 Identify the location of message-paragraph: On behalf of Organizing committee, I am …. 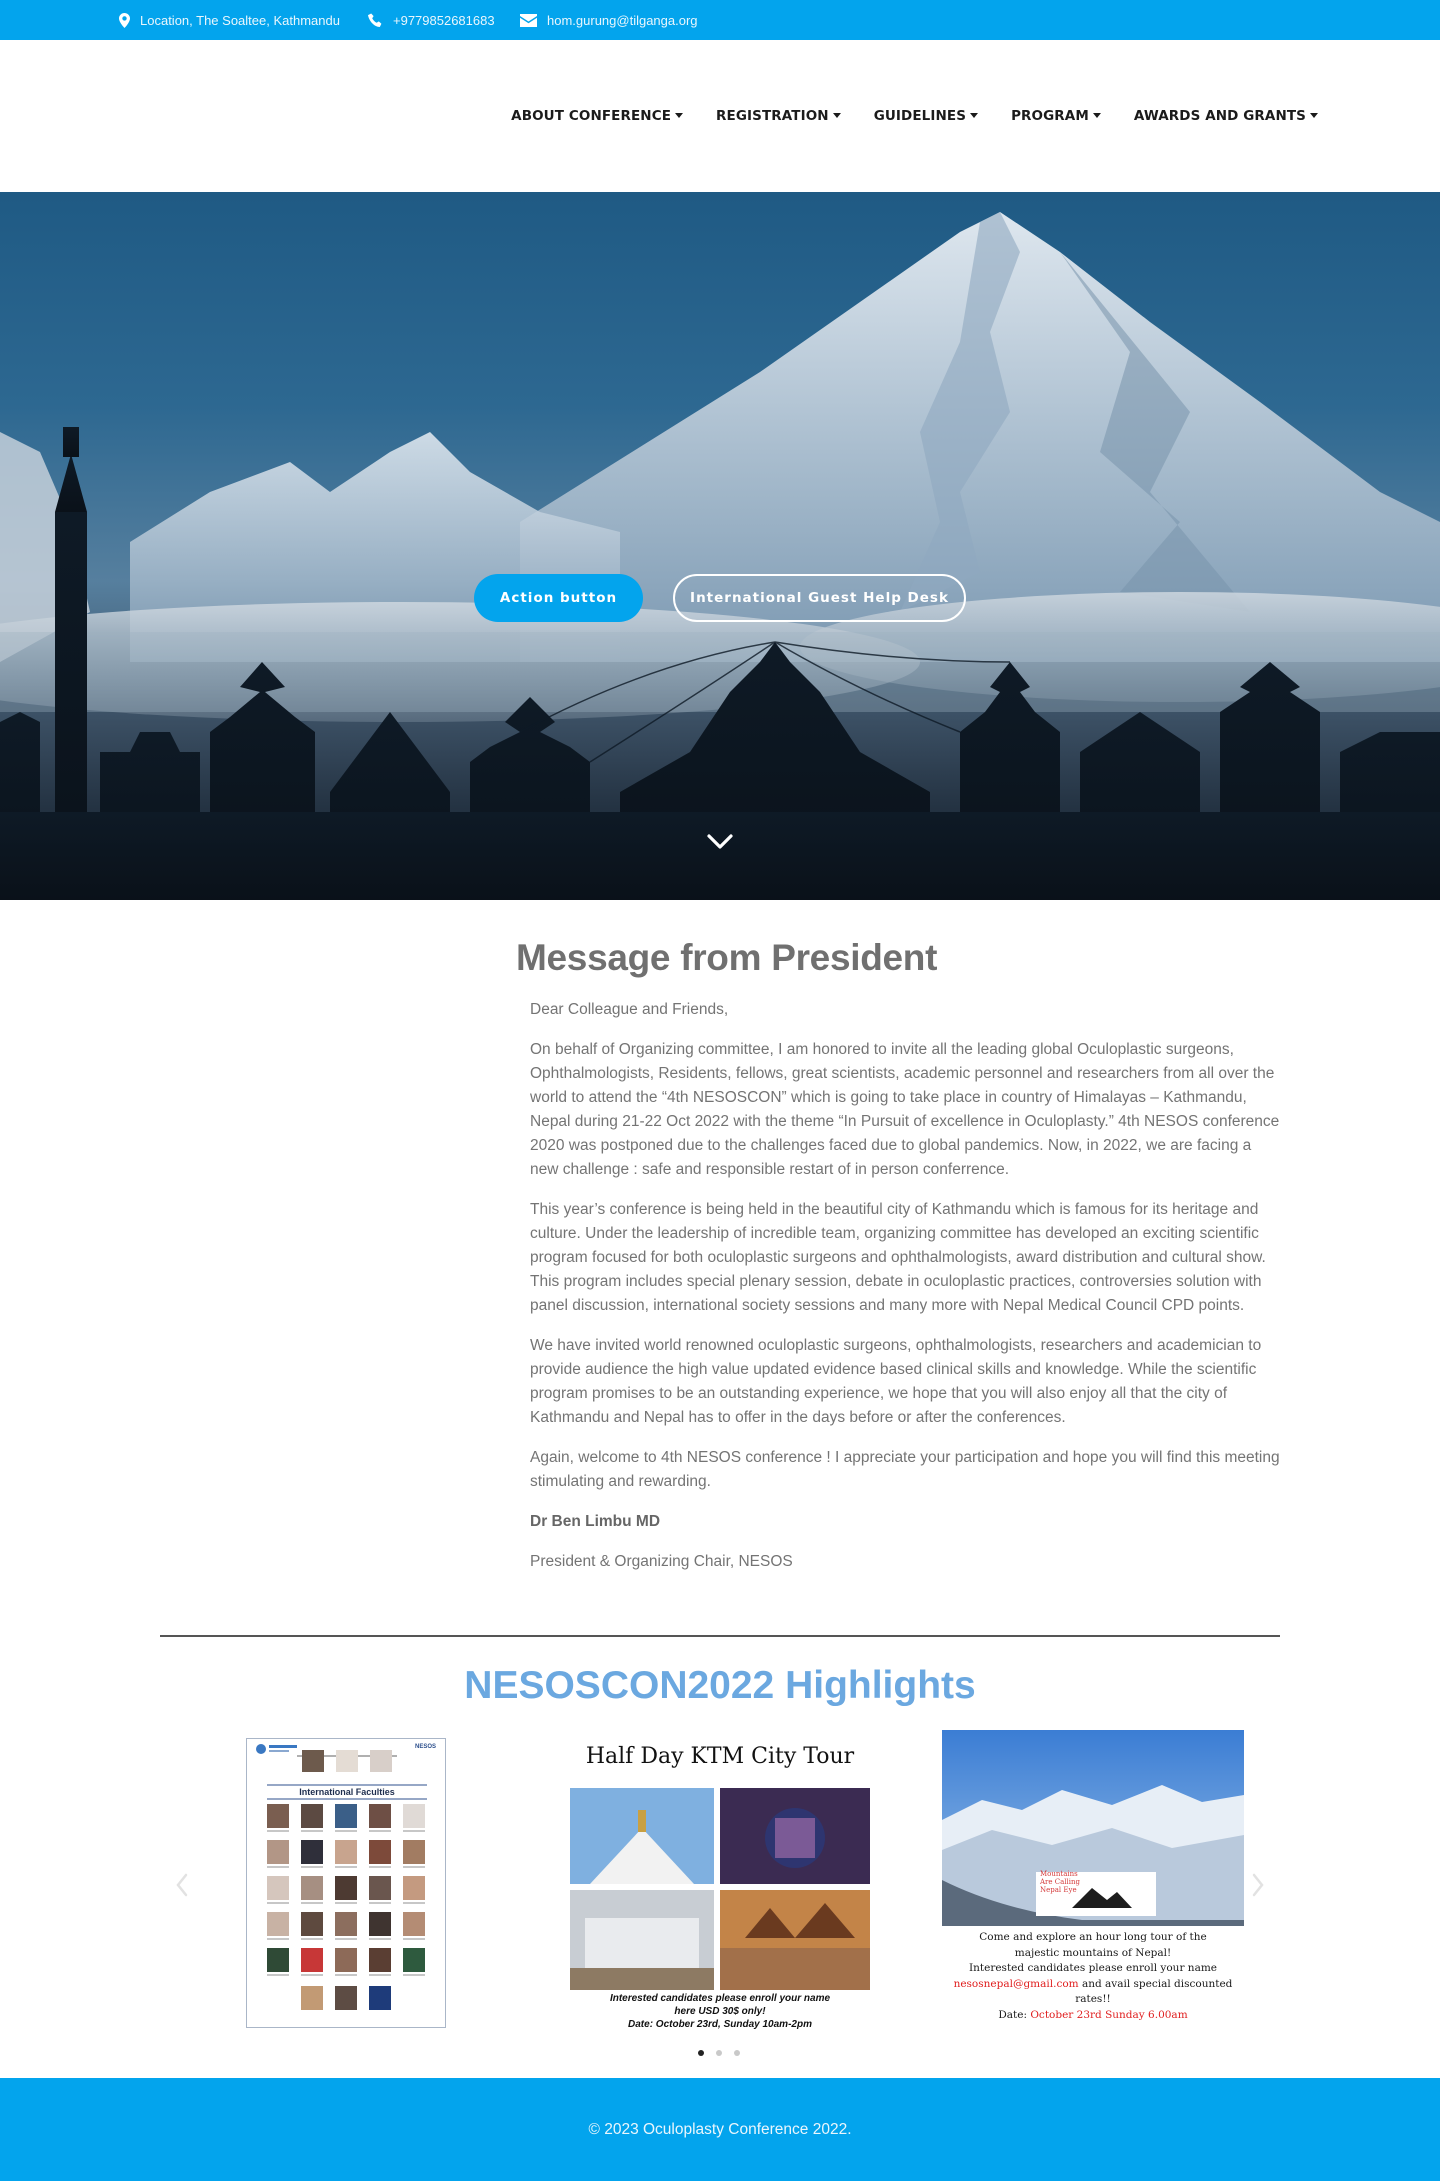
(905, 1109).